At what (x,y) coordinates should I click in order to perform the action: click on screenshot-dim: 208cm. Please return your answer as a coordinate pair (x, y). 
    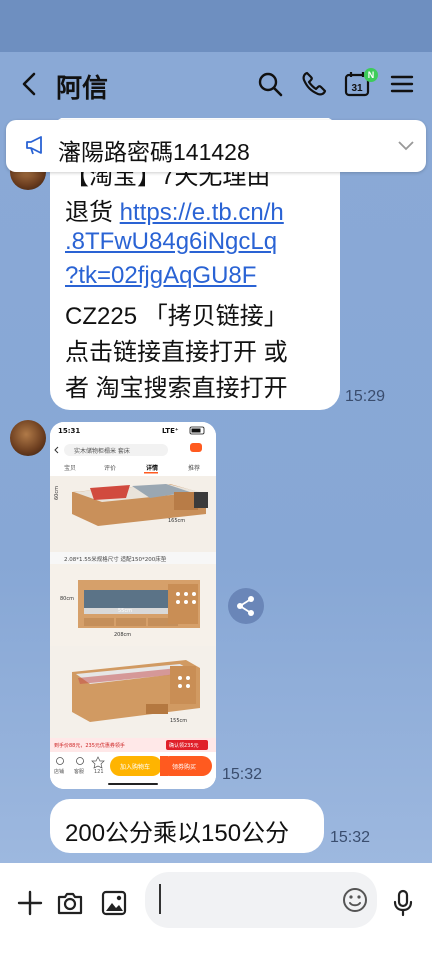
    Looking at the image, I should click on (122, 635).